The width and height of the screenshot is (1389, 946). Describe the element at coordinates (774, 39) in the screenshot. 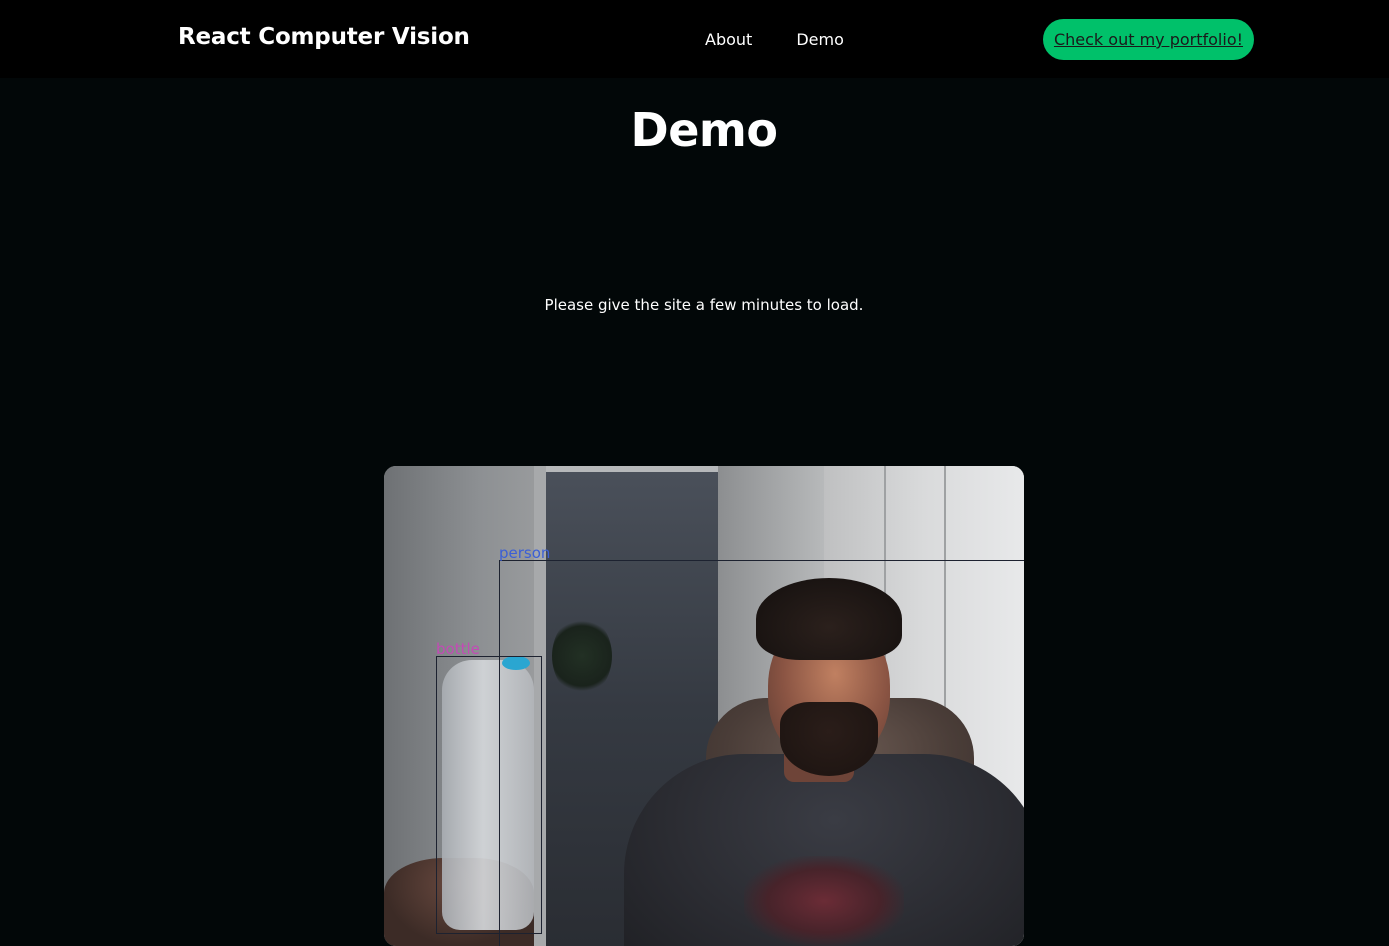

I see `nav-links: About Demo` at that location.